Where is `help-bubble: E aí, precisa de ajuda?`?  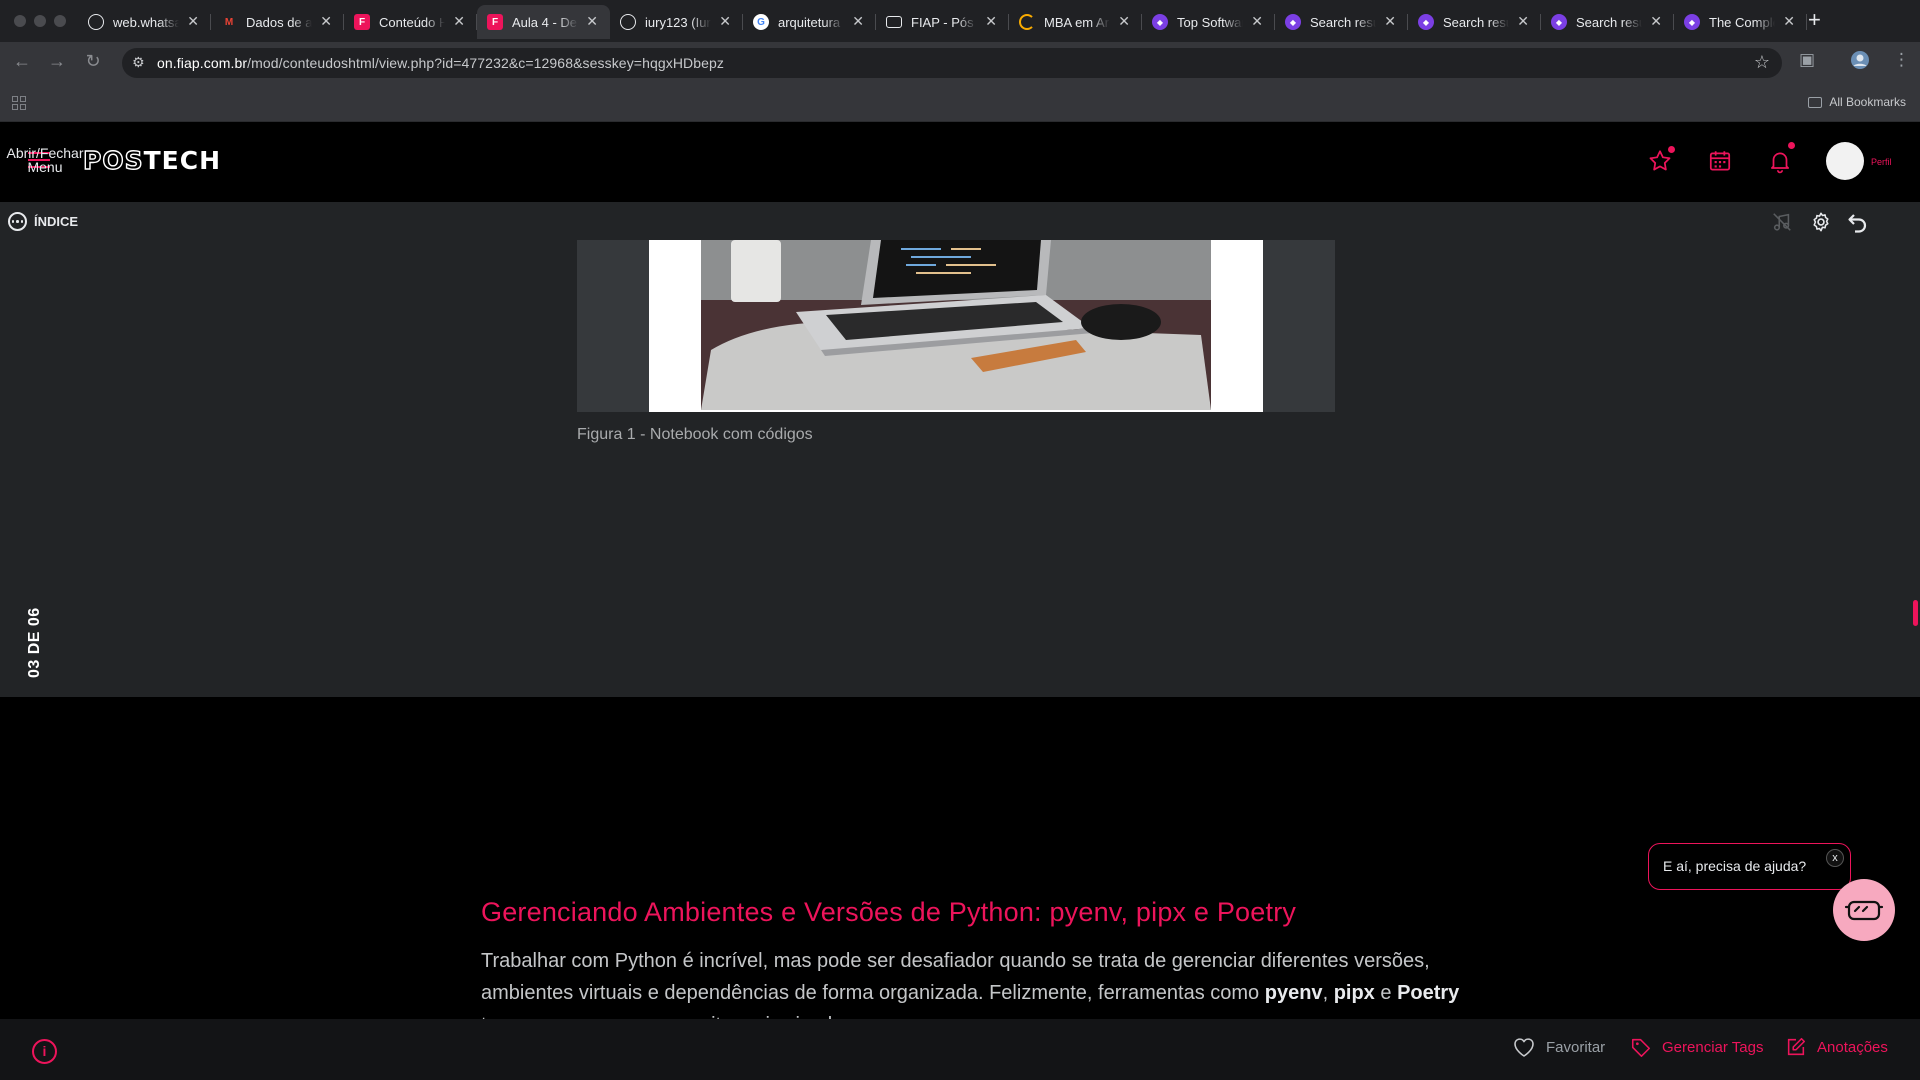
help-bubble: E aí, precisa de ajuda? is located at coordinates (1749, 866).